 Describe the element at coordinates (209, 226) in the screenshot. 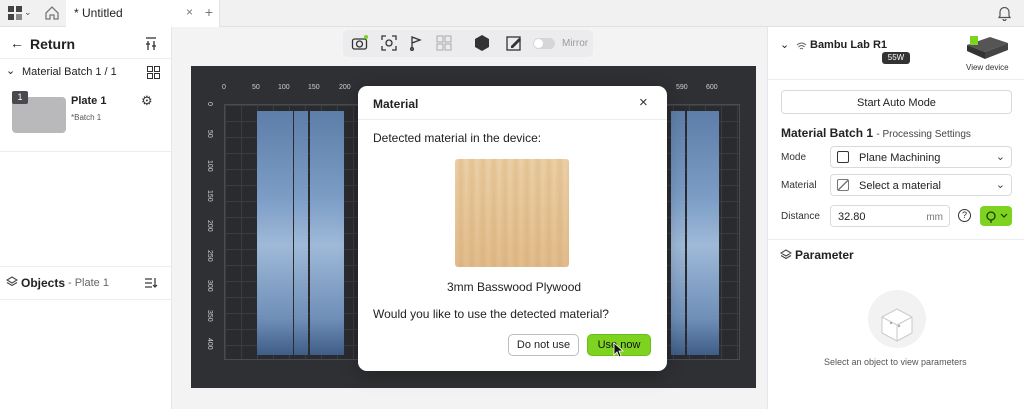

I see `ruler-y-label: 200` at that location.